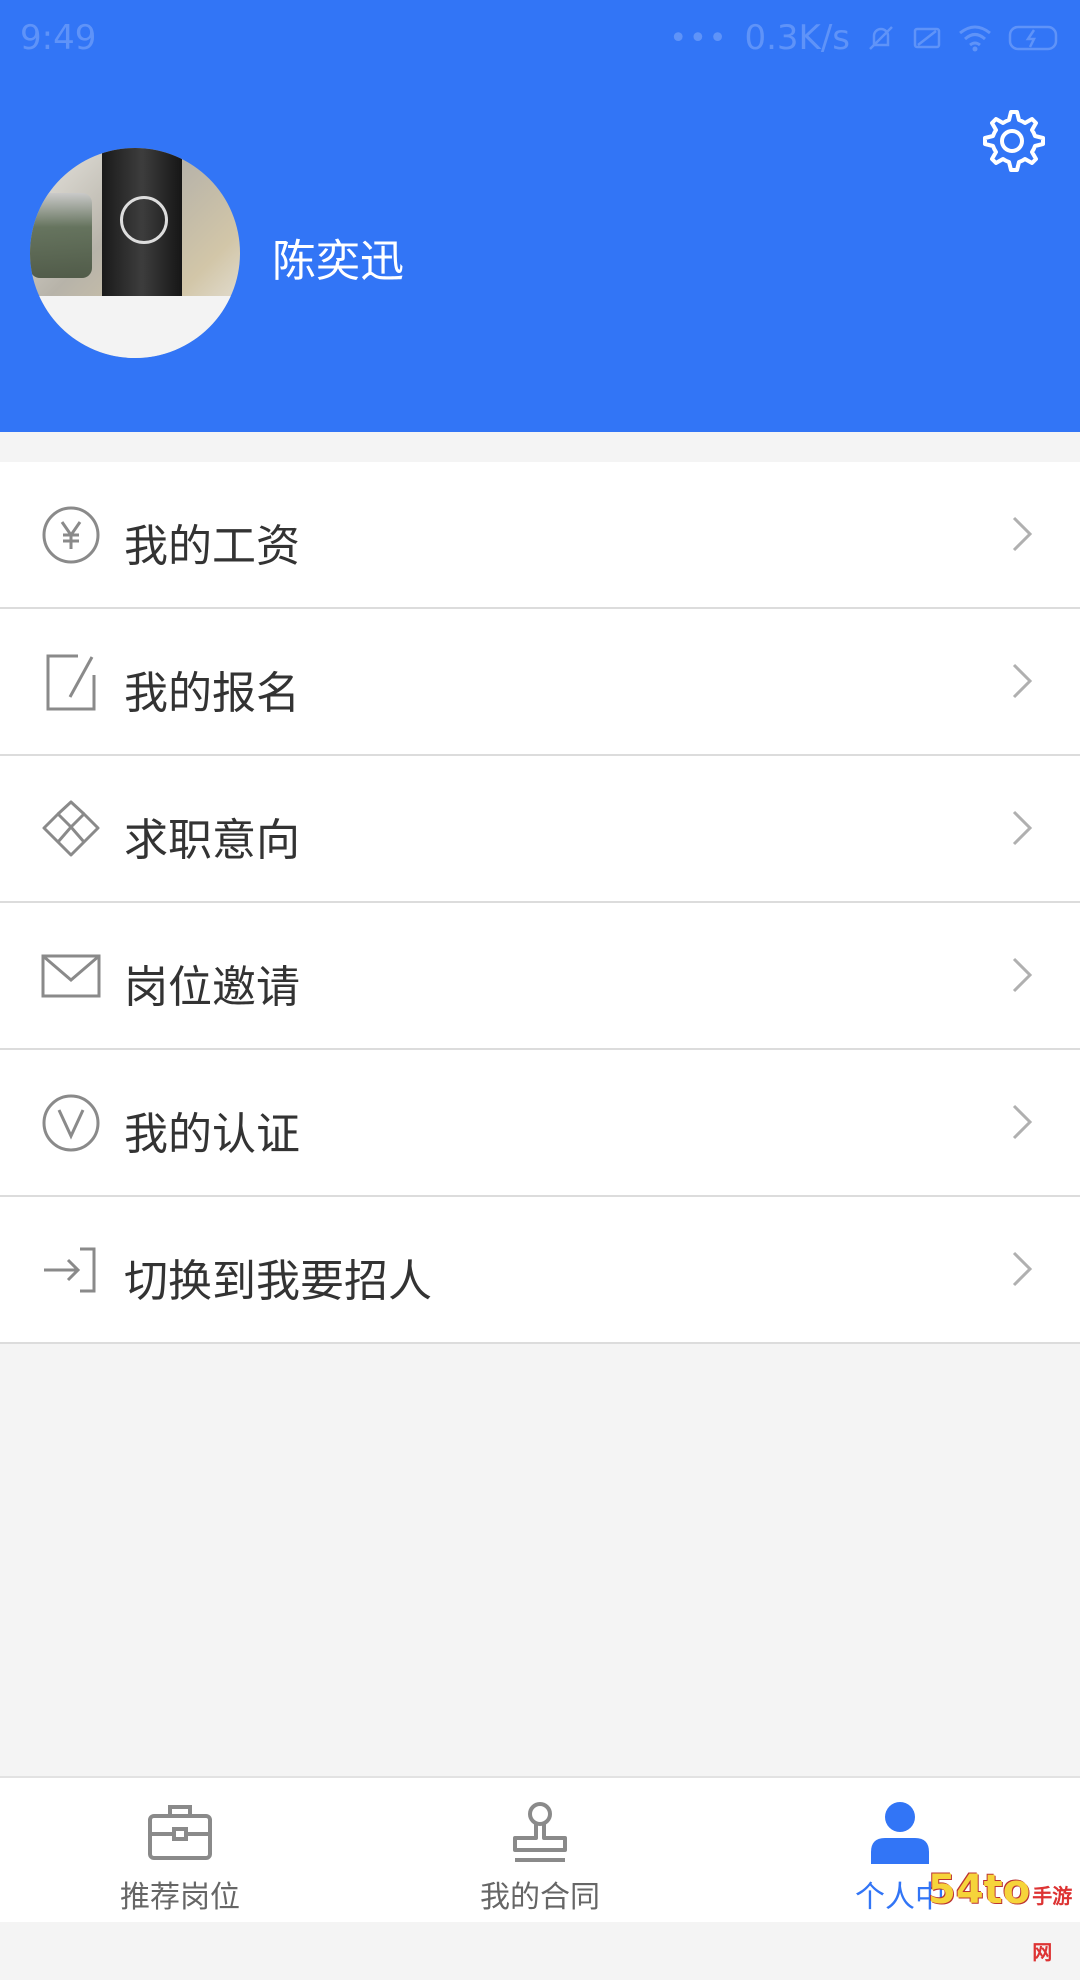 The height and width of the screenshot is (1980, 1080). What do you see at coordinates (71, 535) in the screenshot?
I see `yen-circle-icon` at bounding box center [71, 535].